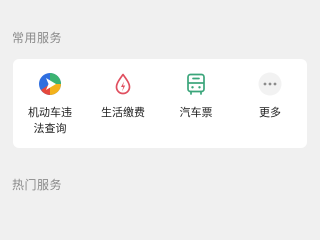 Image resolution: width=320 pixels, height=240 pixels. Describe the element at coordinates (196, 84) in the screenshot. I see `bus-icon` at that location.